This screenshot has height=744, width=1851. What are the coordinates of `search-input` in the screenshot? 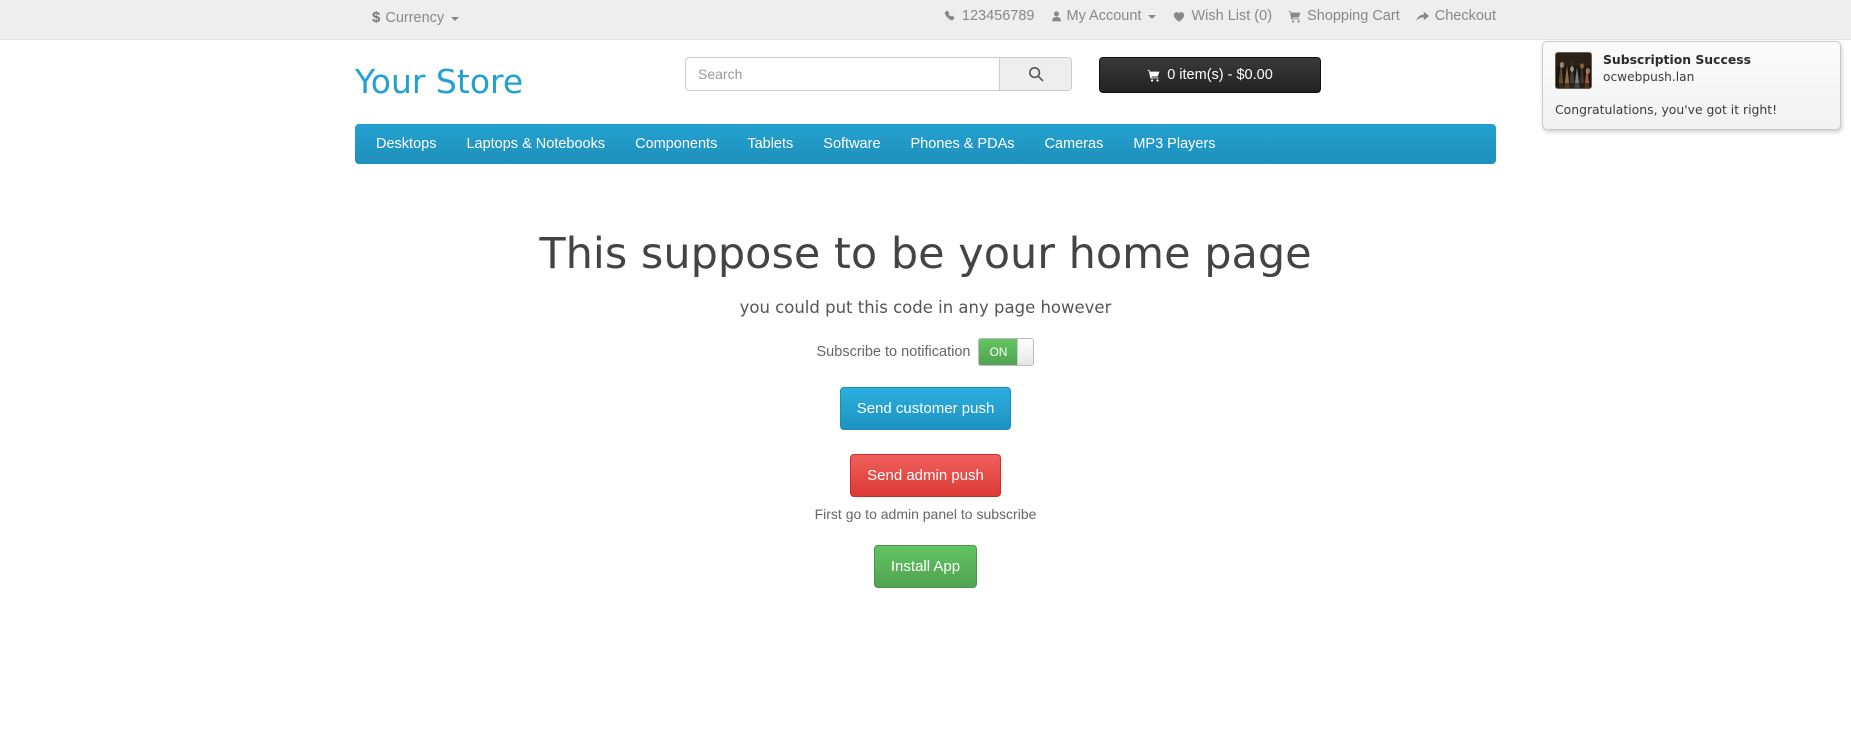 It's located at (842, 74).